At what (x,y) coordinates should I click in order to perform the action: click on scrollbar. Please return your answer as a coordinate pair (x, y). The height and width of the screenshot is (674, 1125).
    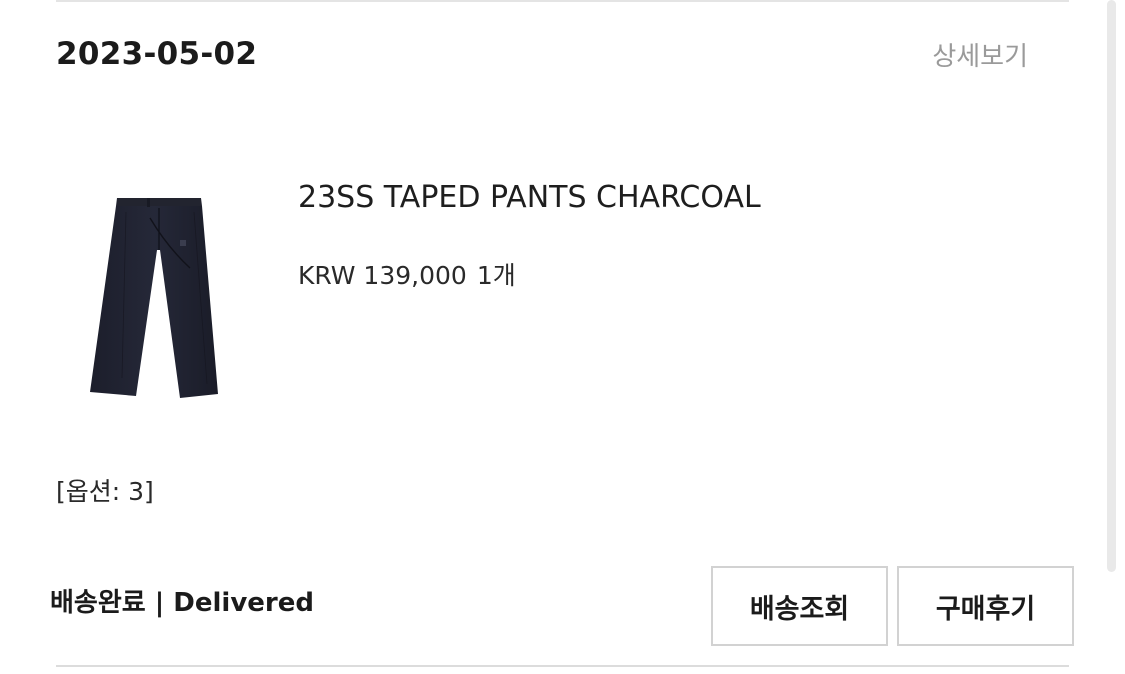
    Looking at the image, I should click on (1111, 286).